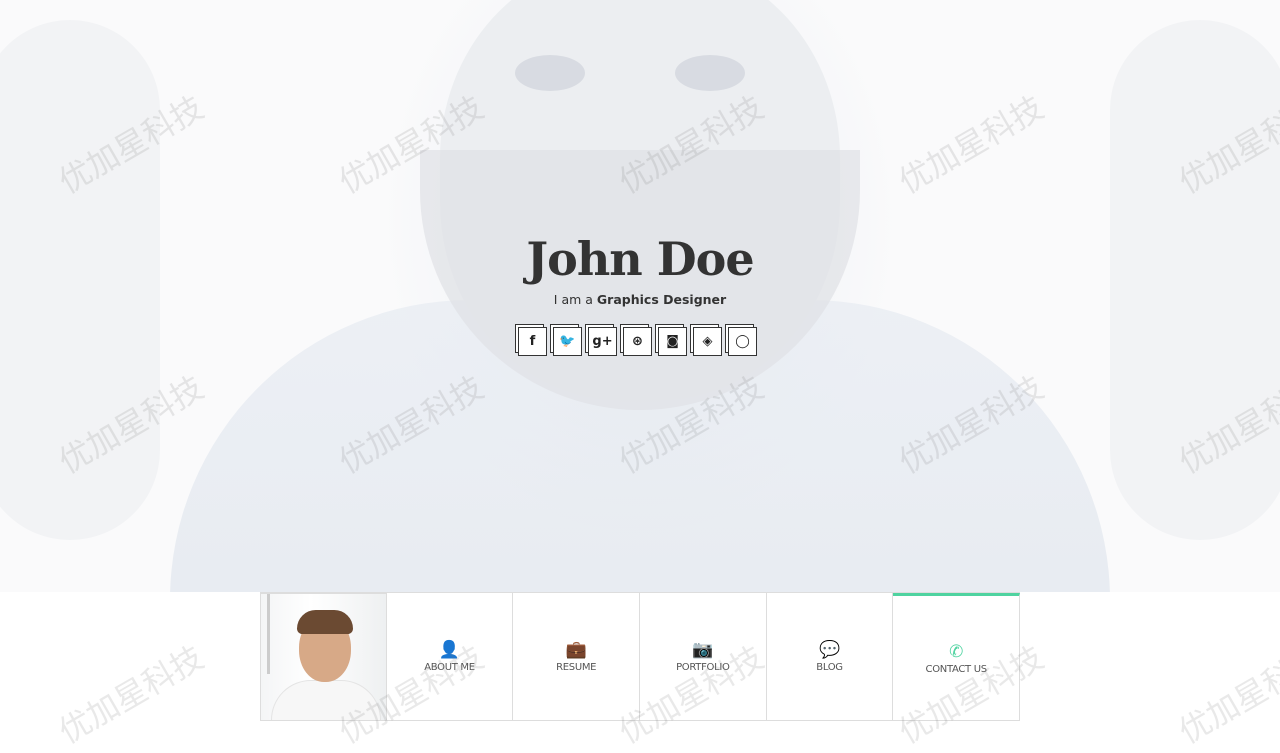  I want to click on nav-item-about-me: 👤 ABOUT ME, so click(450, 657).